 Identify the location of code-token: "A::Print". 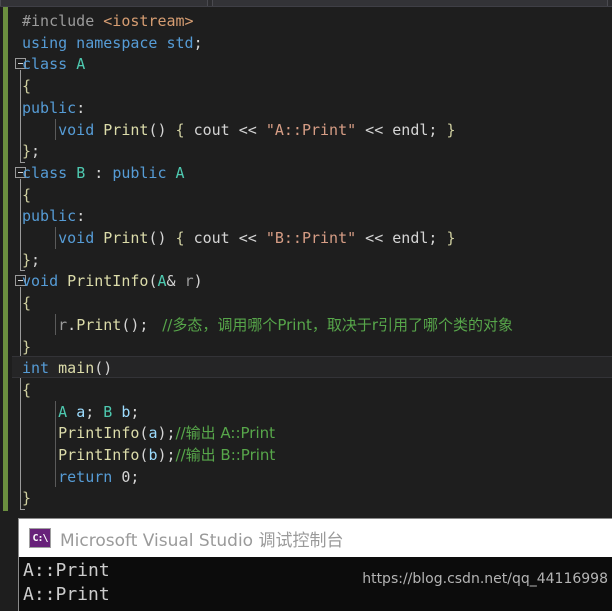
(311, 129).